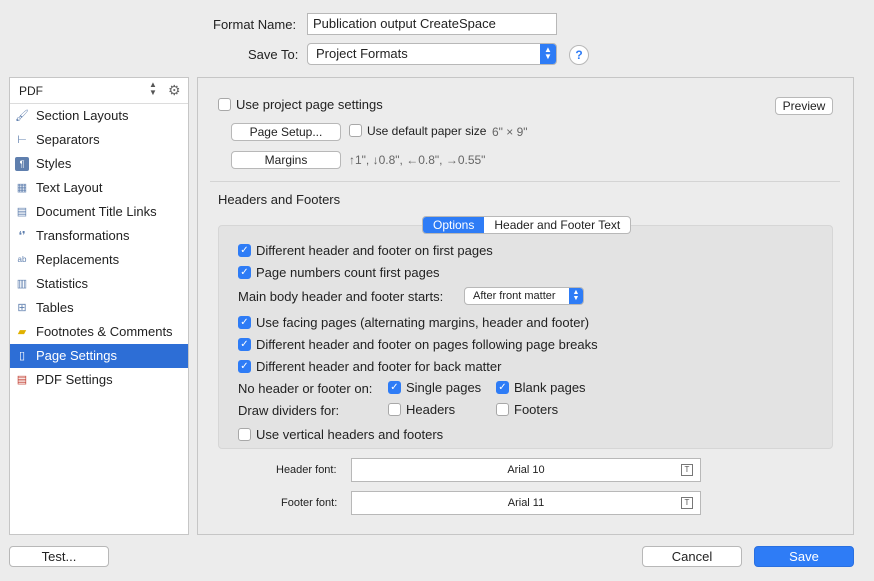 This screenshot has width=874, height=581. Describe the element at coordinates (431, 409) in the screenshot. I see `checkbox-label: Headers` at that location.